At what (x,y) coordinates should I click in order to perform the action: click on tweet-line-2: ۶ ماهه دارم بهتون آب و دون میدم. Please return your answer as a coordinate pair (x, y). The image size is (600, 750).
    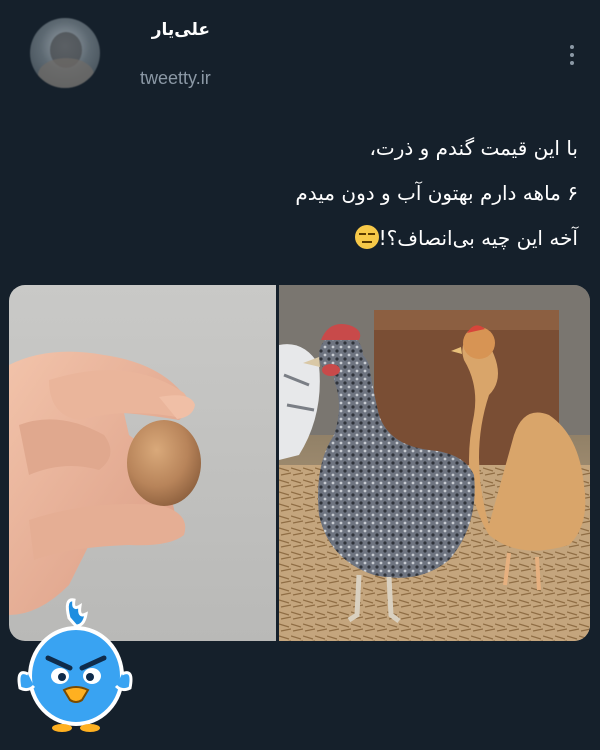
    Looking at the image, I should click on (436, 193).